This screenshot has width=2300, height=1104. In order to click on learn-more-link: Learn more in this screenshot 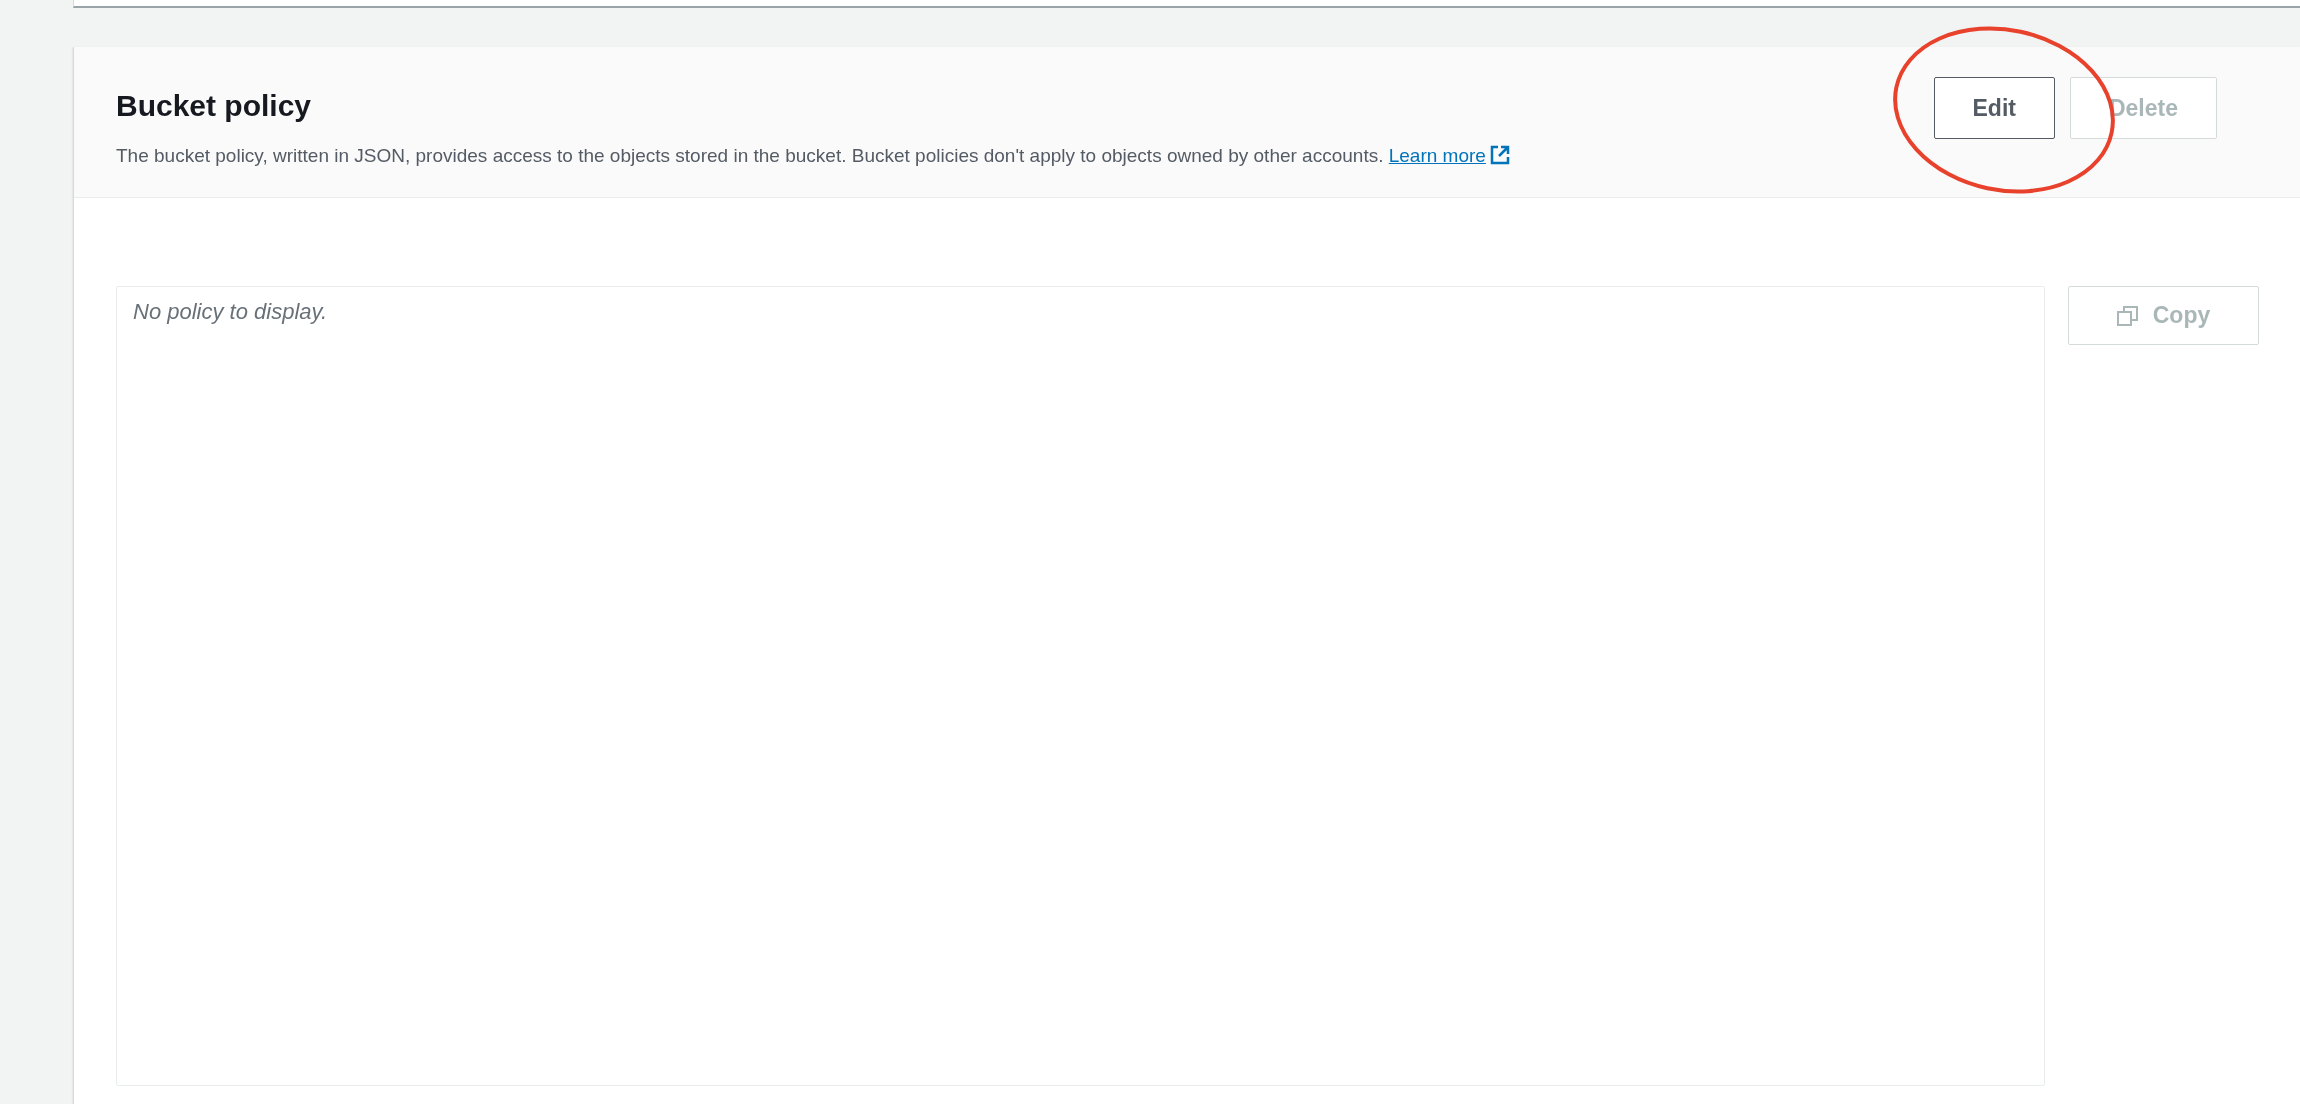, I will do `click(1449, 155)`.